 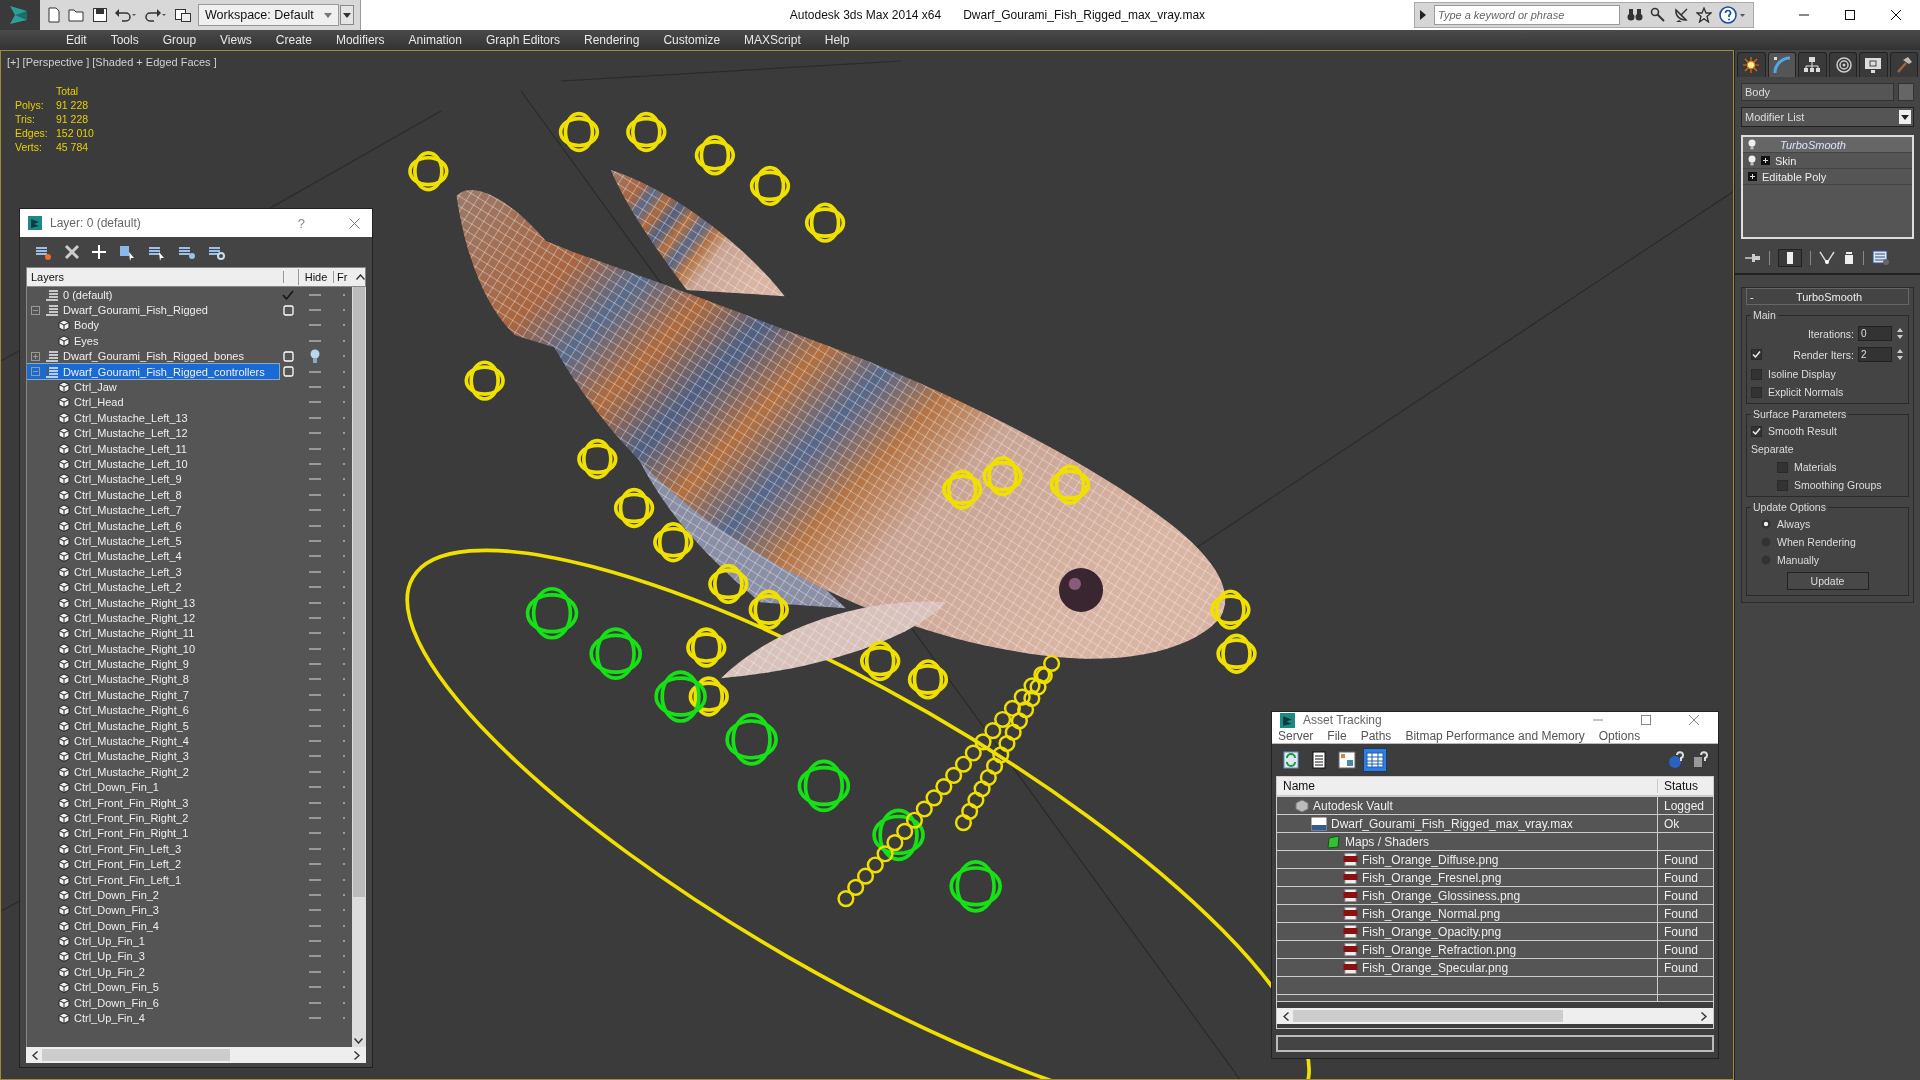 What do you see at coordinates (153, 295) in the screenshot?
I see `layer-row: 0 (default)` at bounding box center [153, 295].